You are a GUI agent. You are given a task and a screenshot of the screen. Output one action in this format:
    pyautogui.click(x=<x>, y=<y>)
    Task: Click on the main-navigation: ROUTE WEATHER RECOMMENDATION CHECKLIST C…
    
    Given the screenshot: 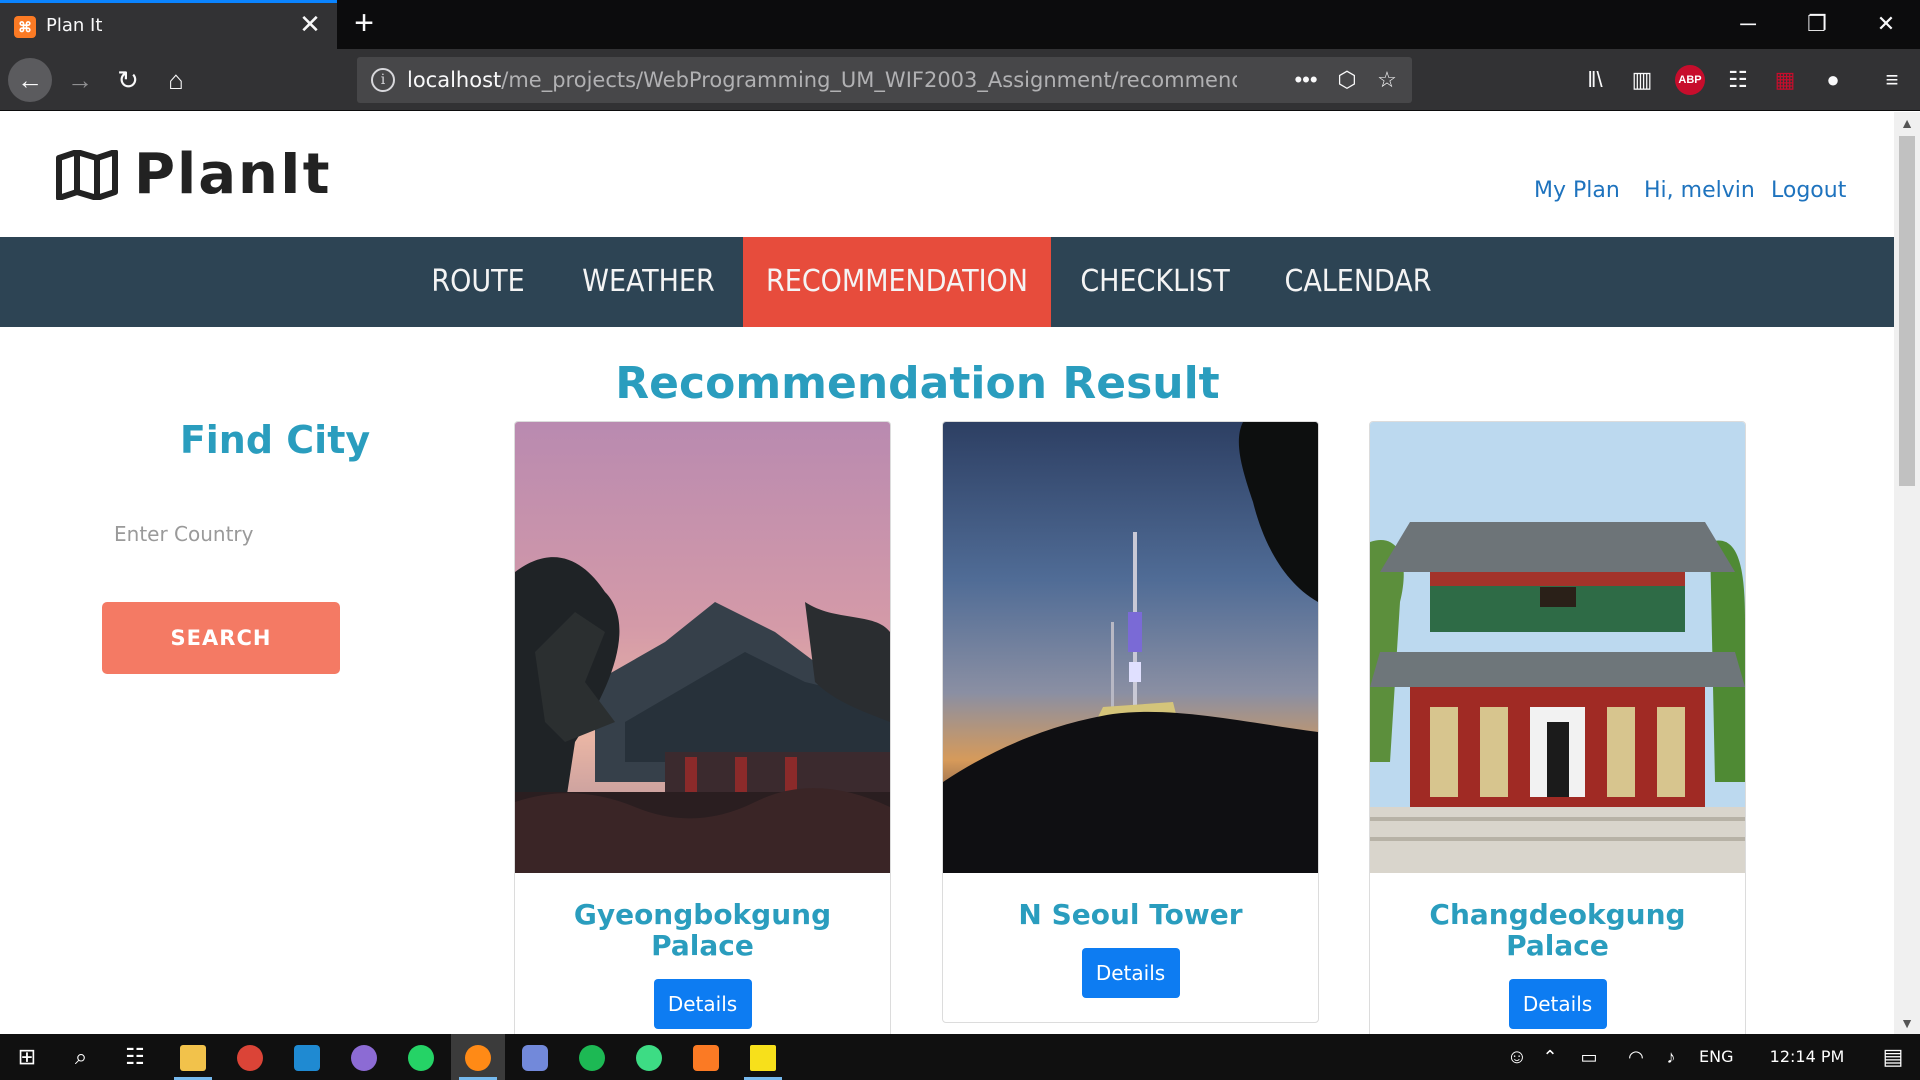 What is the action you would take?
    pyautogui.click(x=947, y=282)
    